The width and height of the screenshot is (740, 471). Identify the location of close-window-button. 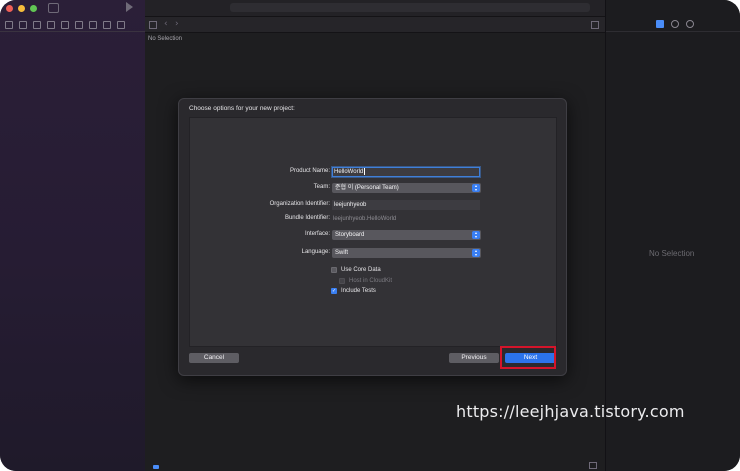
(9, 8).